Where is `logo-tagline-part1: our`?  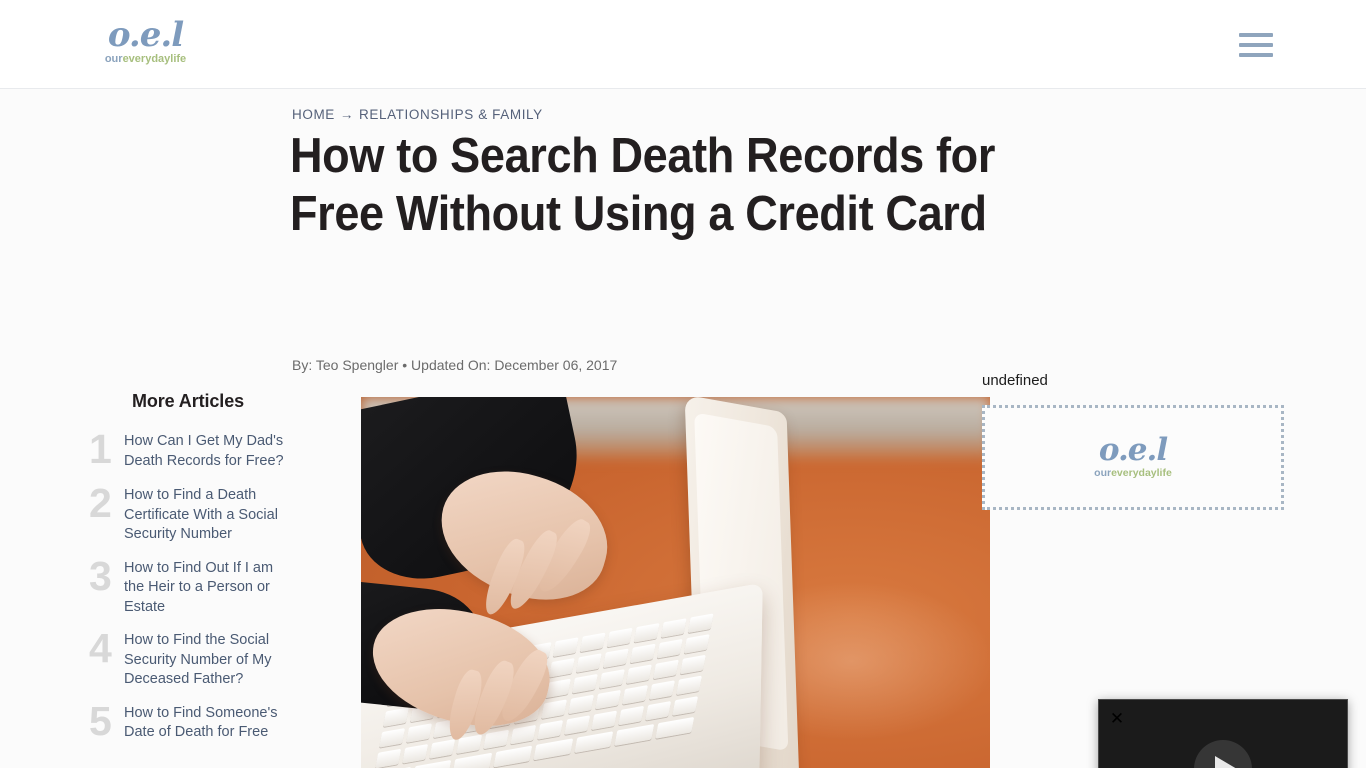 logo-tagline-part1: our is located at coordinates (113, 59).